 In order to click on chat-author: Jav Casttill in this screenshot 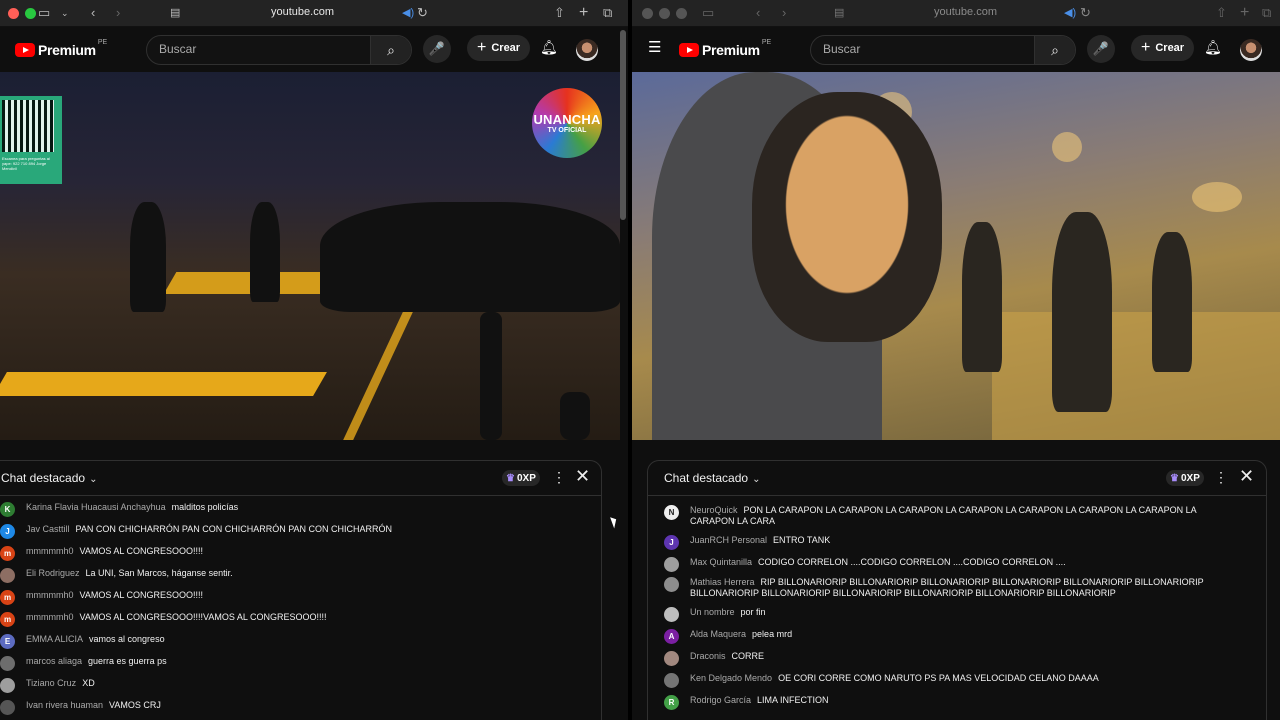, I will do `click(48, 529)`.